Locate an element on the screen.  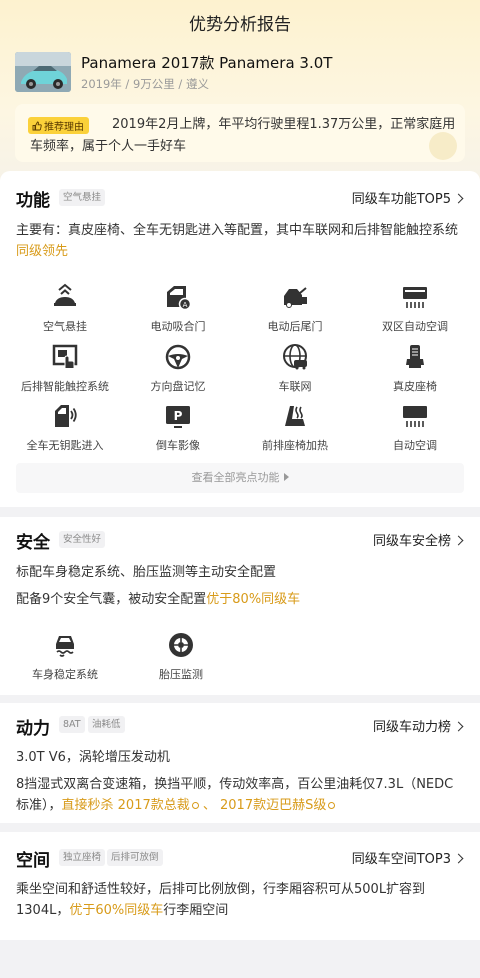
reverse-camera-icon: P is located at coordinates (178, 417).